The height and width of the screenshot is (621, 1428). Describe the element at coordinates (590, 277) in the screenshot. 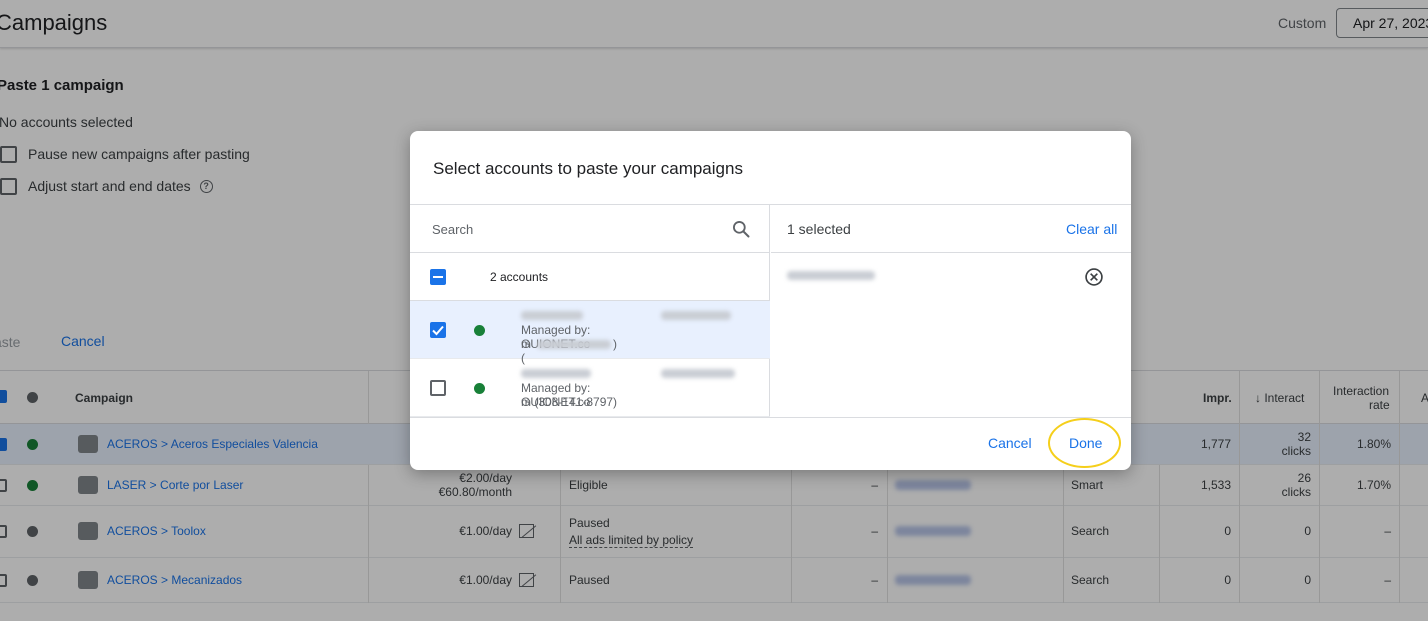

I see `select-all-accounts-row: 2 accounts` at that location.